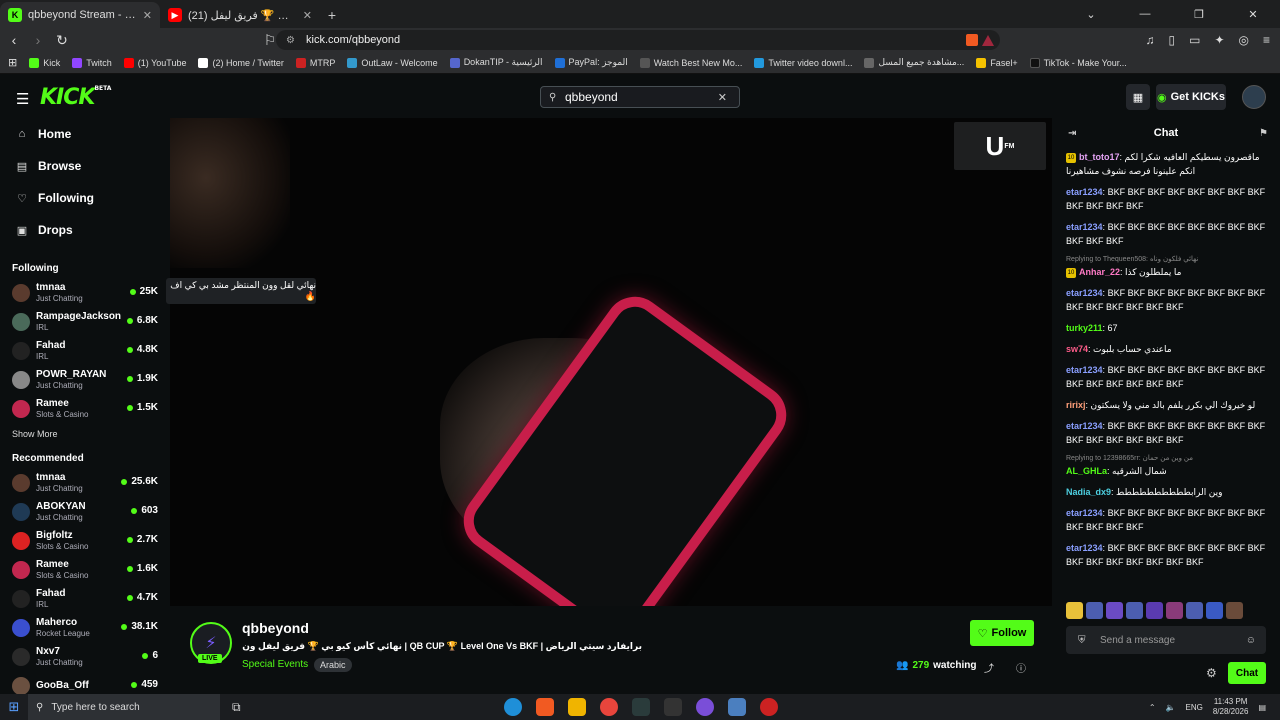  Describe the element at coordinates (290, 40) in the screenshot. I see `site-info-icon: ⚙` at that location.